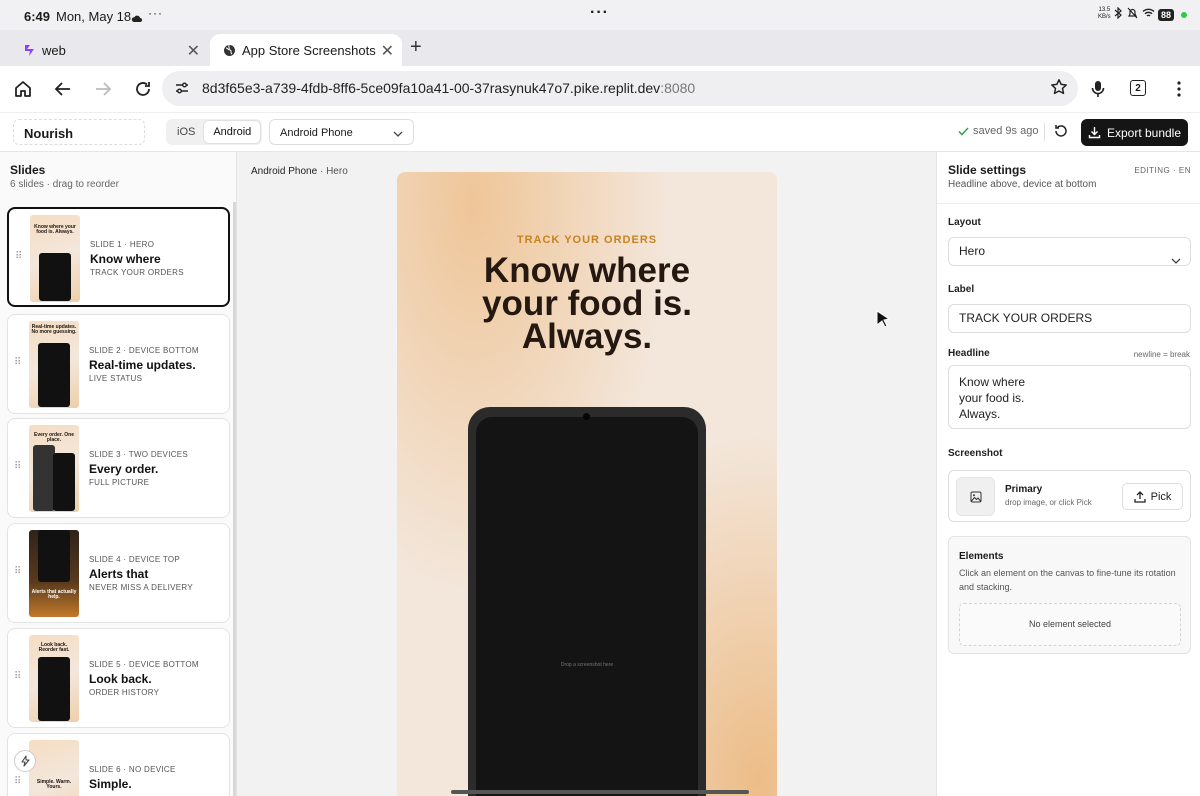 This screenshot has height=796, width=1200. Describe the element at coordinates (1059, 89) in the screenshot. I see `bookmark-star-icon` at that location.